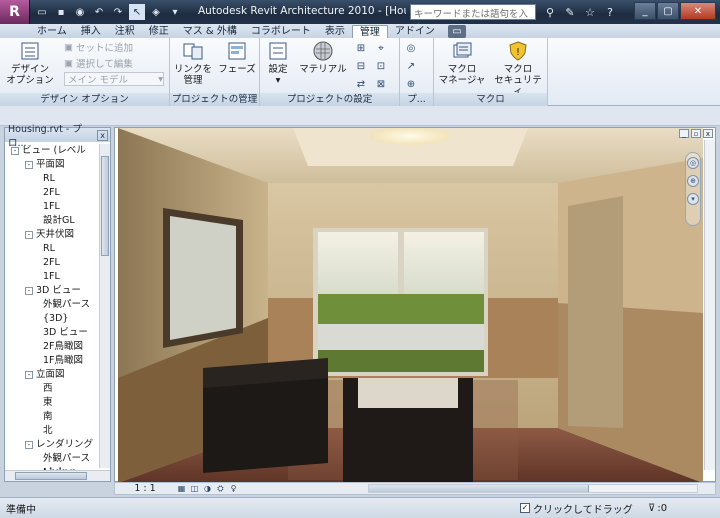 Image resolution: width=720 pixels, height=518 pixels. Describe the element at coordinates (156, 12) in the screenshot. I see `3d-view-icon: ◈` at that location.